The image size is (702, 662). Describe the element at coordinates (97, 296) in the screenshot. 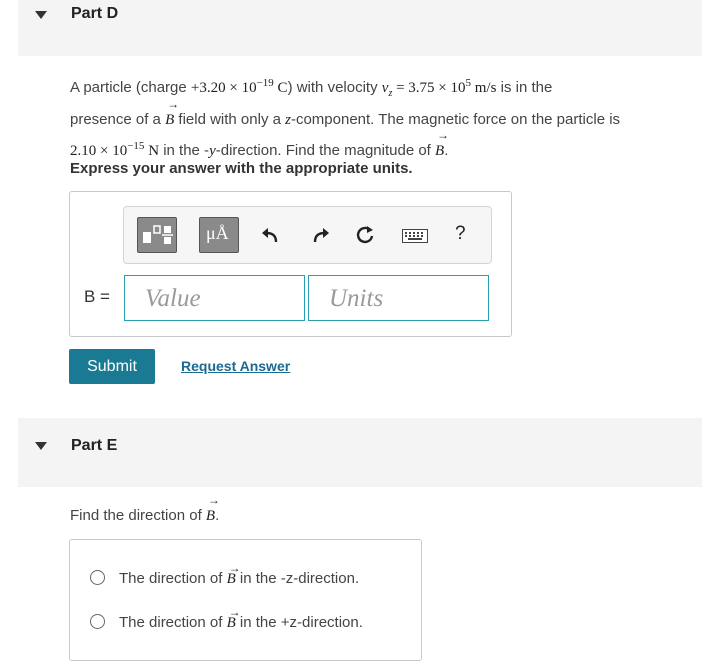

I see `variable-label: B =` at that location.